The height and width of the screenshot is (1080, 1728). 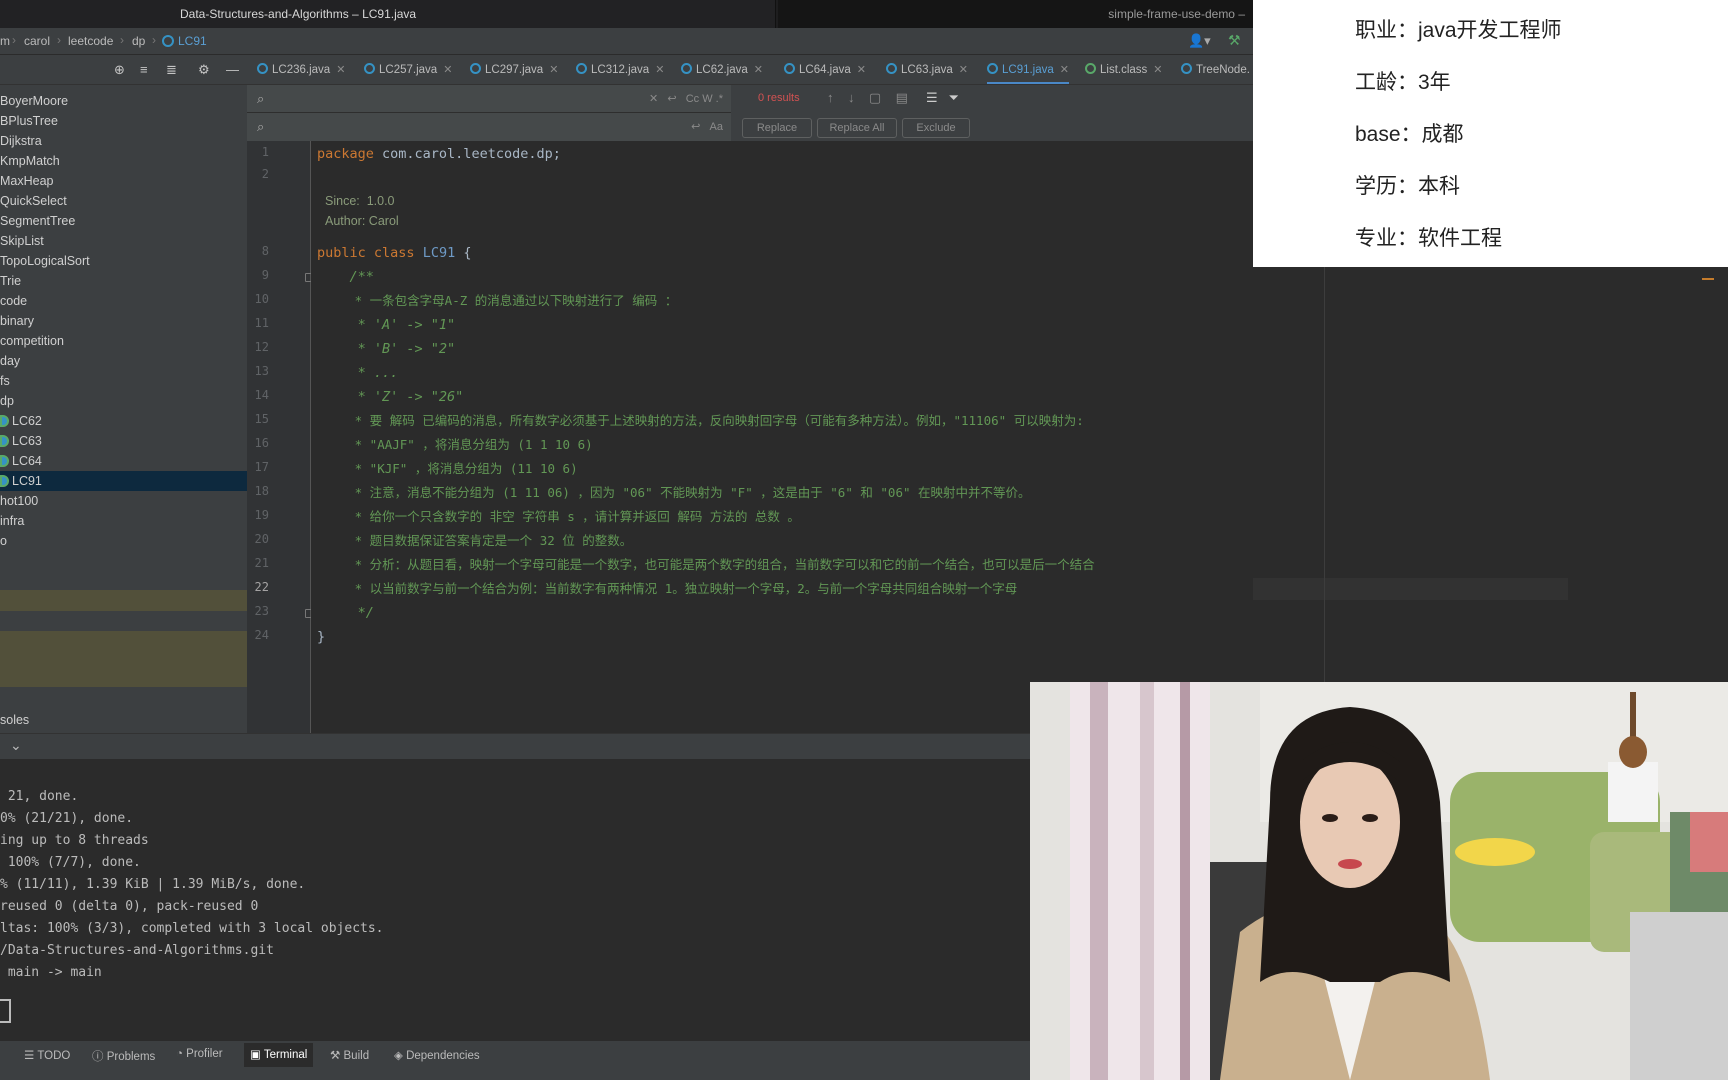 I want to click on replace-button: Replace, so click(x=777, y=128).